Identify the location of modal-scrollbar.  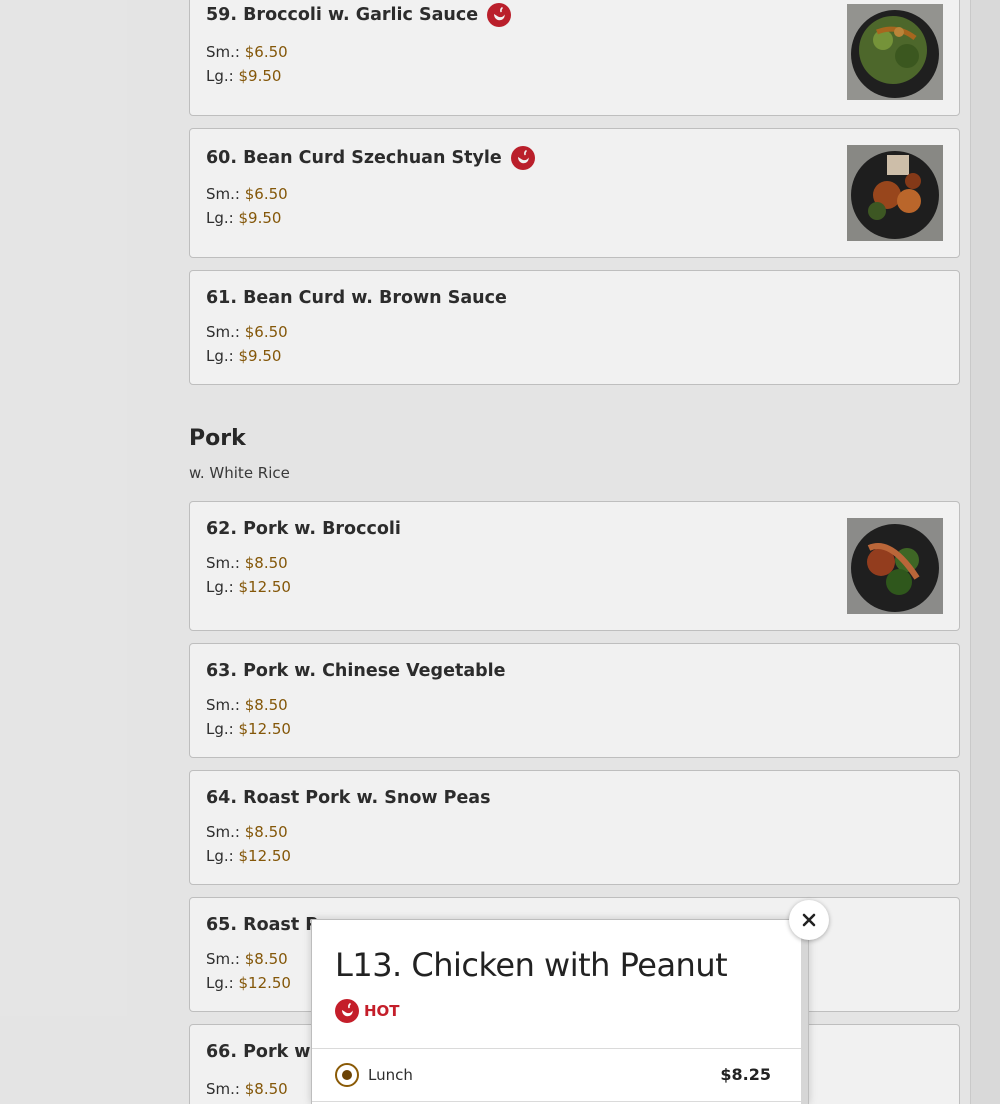
(804, 1012).